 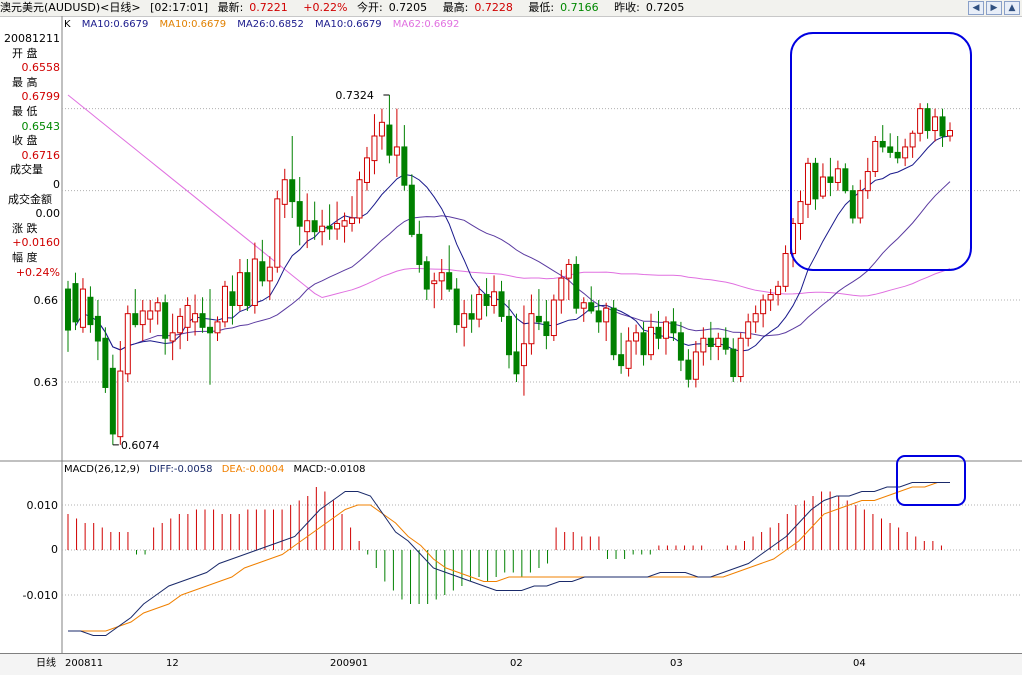 I want to click on change-percent: +0.22%, so click(x=325, y=7).